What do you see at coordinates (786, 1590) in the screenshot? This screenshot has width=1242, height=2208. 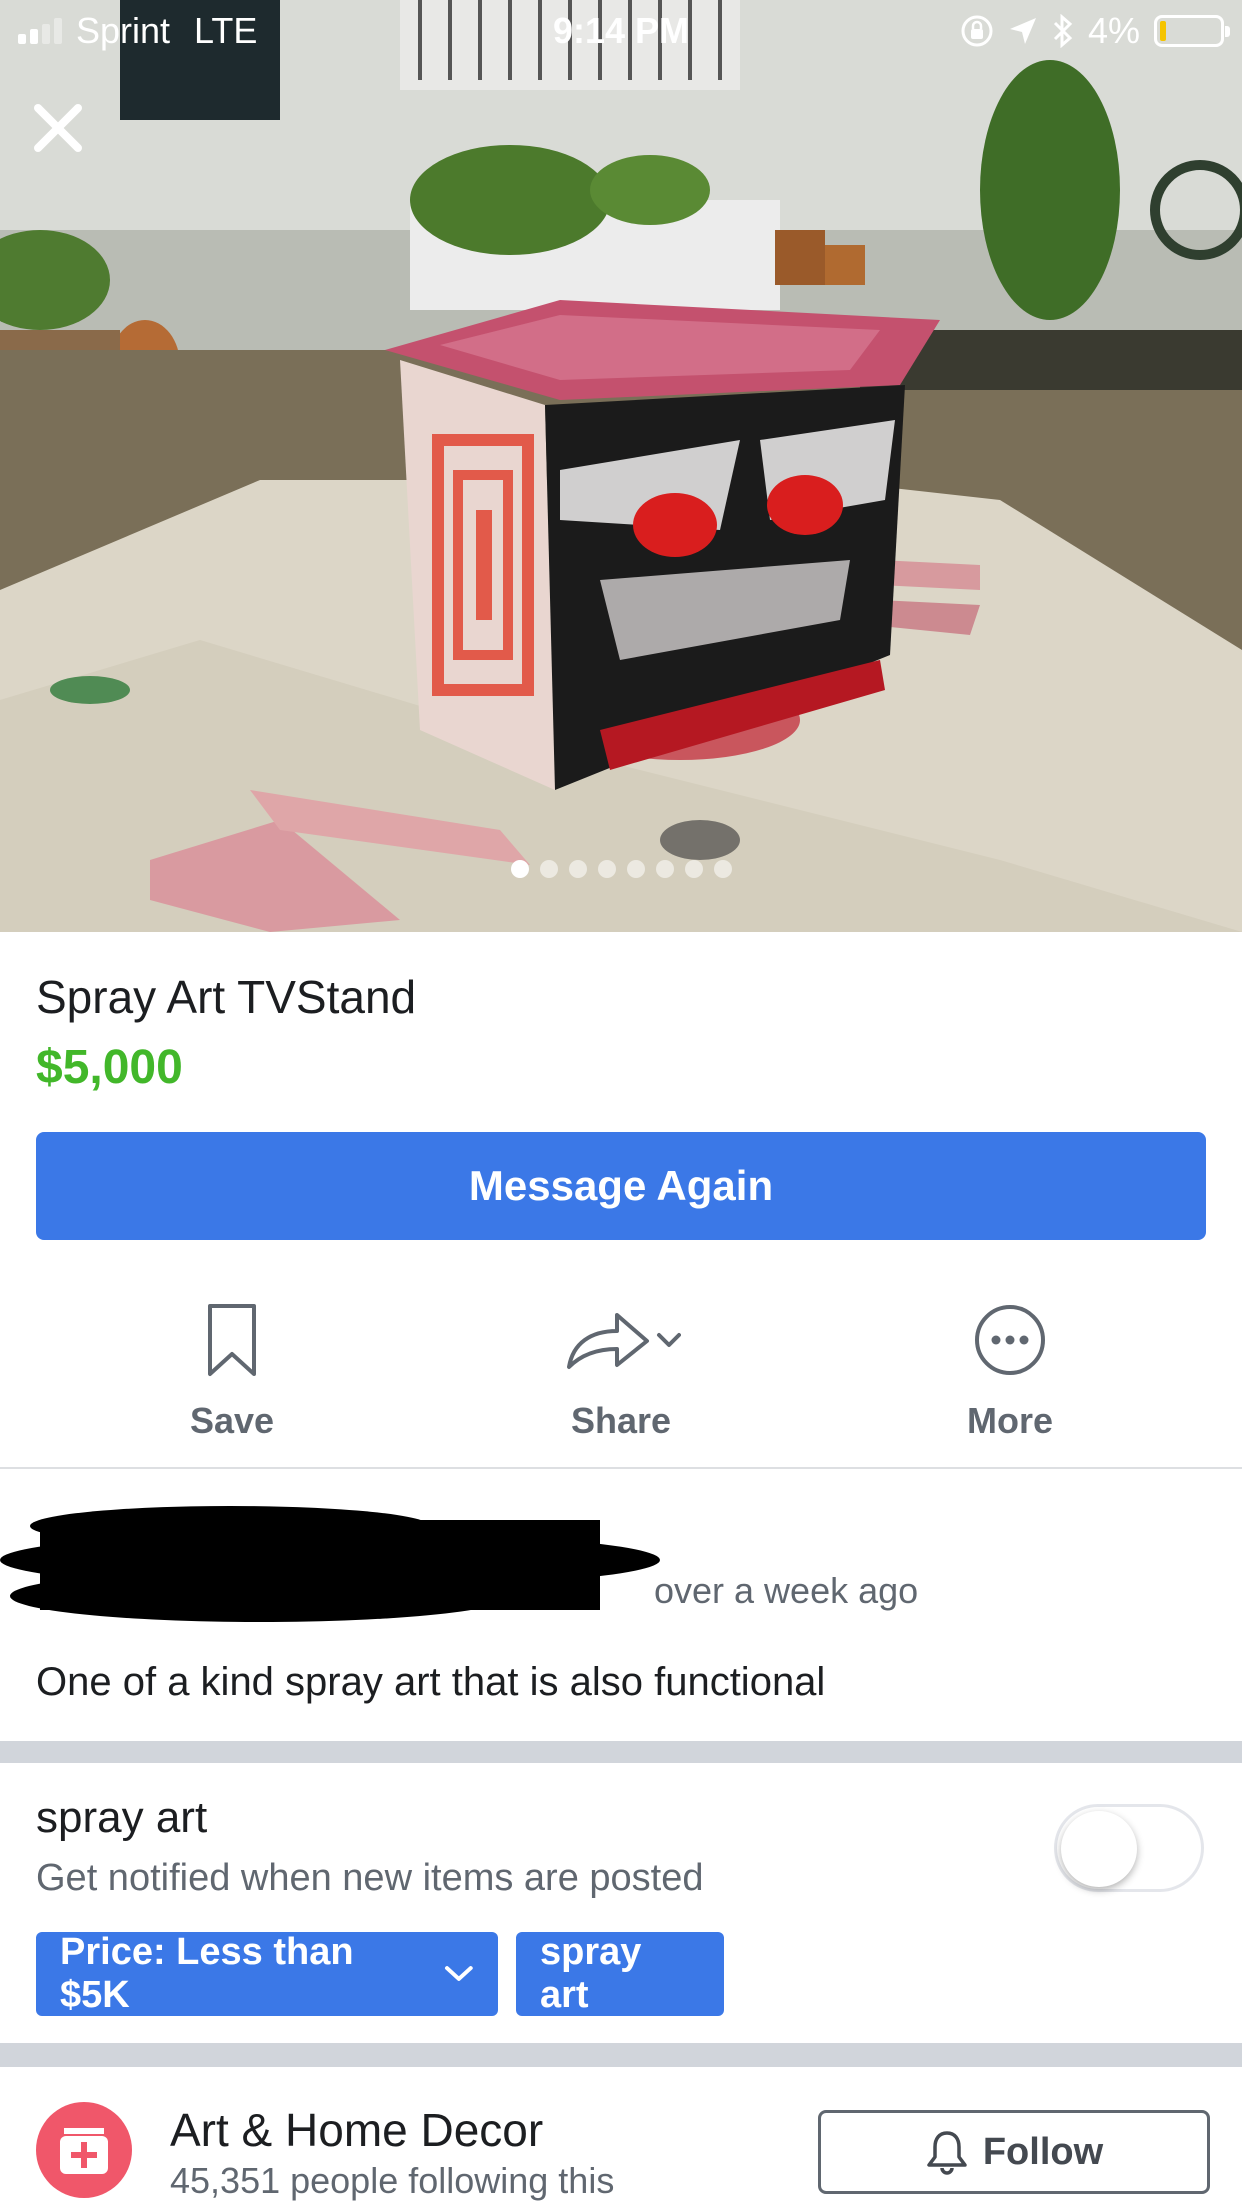 I see `posted-time: over a week ago` at bounding box center [786, 1590].